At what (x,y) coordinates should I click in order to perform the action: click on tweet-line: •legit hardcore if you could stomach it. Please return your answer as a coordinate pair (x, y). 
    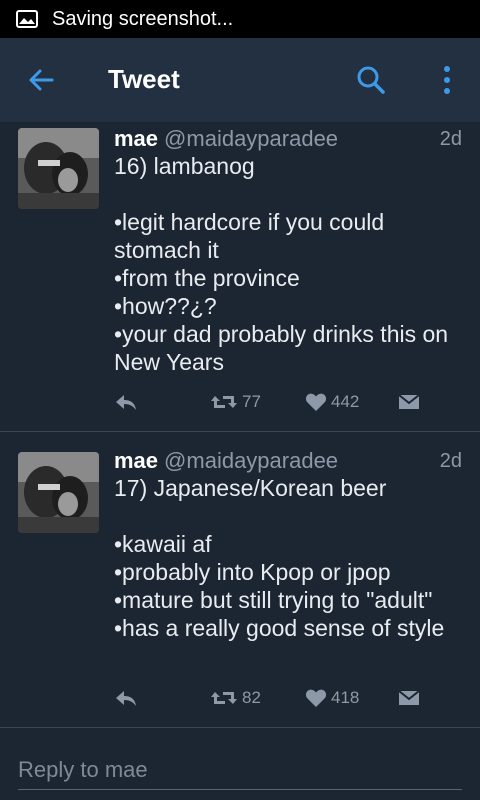
    Looking at the image, I should click on (249, 236).